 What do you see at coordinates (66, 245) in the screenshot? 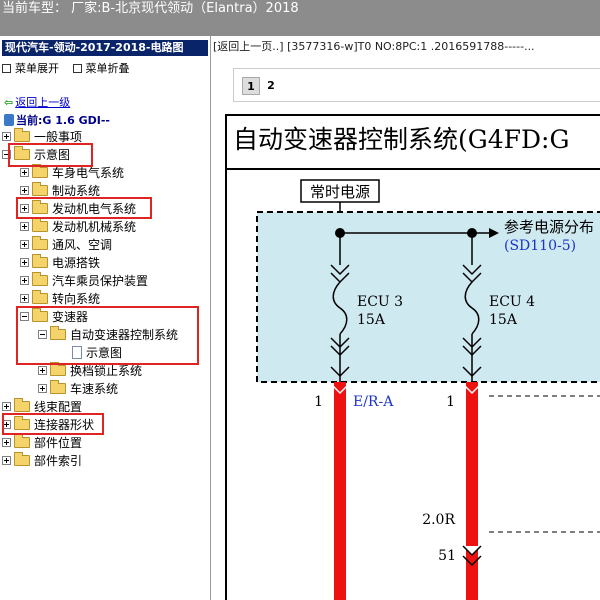
I see `tree-item-hvac: 通风、空调` at bounding box center [66, 245].